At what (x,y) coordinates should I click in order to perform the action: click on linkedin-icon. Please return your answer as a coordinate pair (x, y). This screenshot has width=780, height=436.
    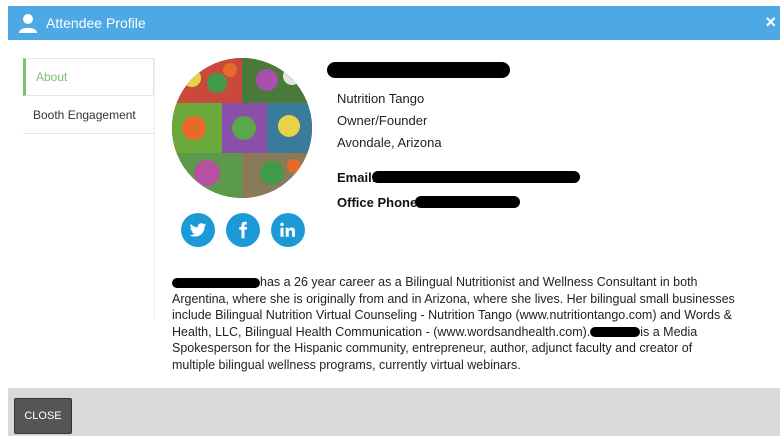
    Looking at the image, I should click on (287, 229).